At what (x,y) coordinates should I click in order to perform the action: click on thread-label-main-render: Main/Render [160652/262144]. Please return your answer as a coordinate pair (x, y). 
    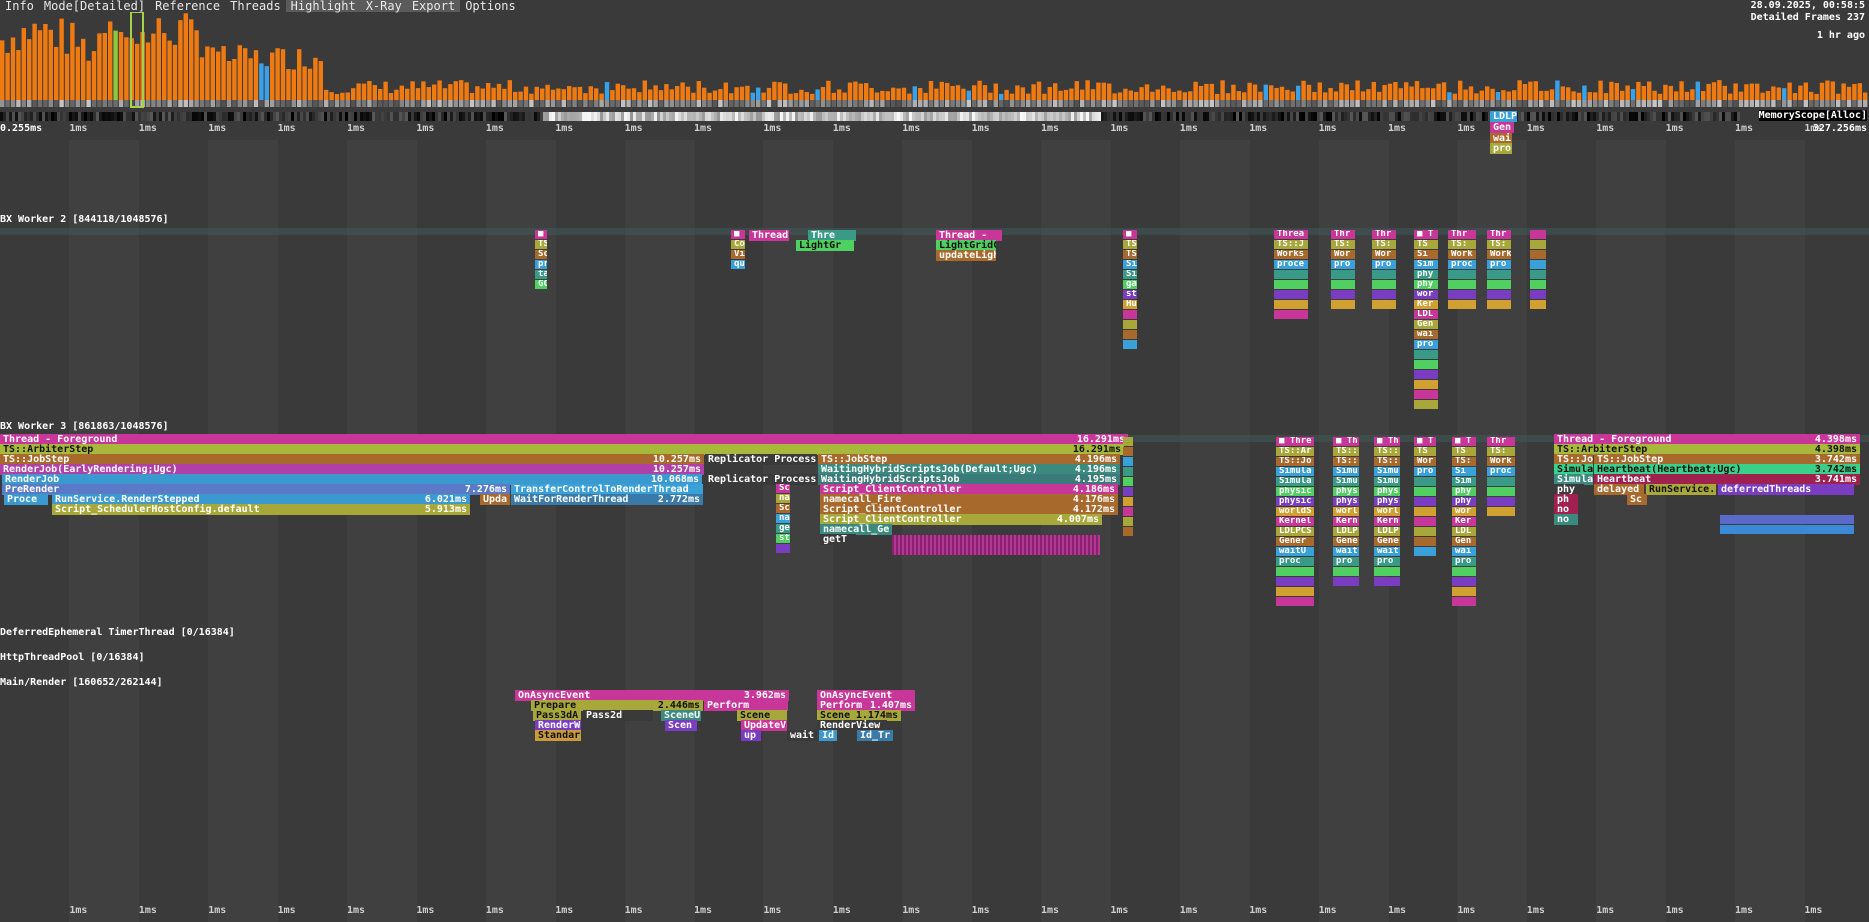
    Looking at the image, I should click on (81, 682).